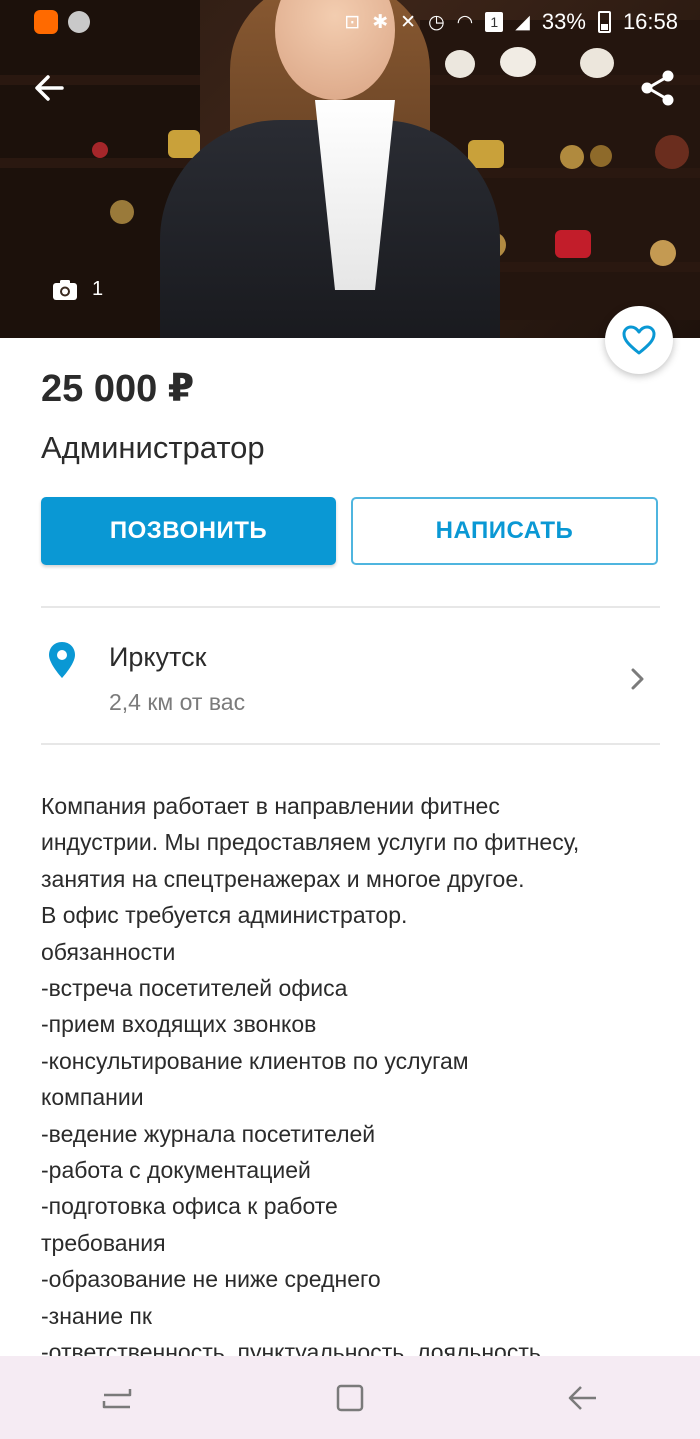  What do you see at coordinates (573, 244) in the screenshot?
I see `red-box` at bounding box center [573, 244].